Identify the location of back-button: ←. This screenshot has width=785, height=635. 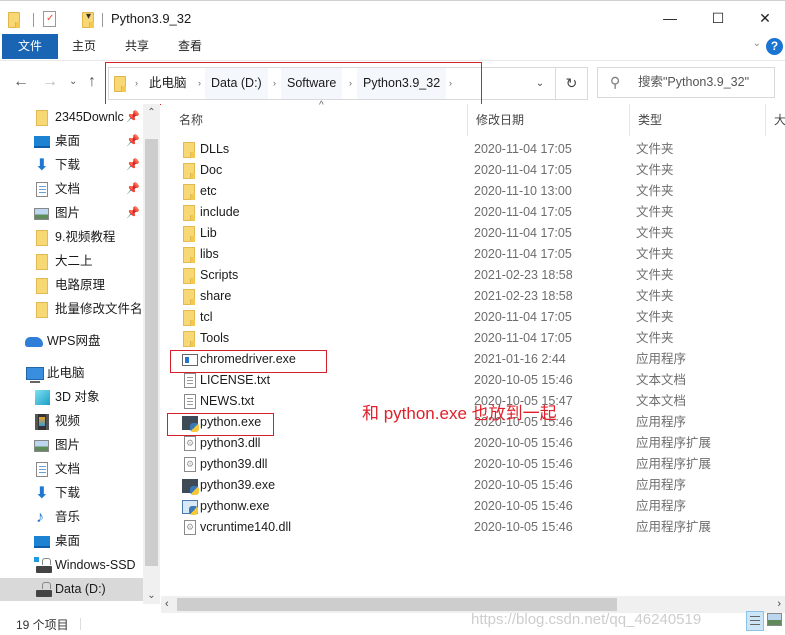
(21, 82).